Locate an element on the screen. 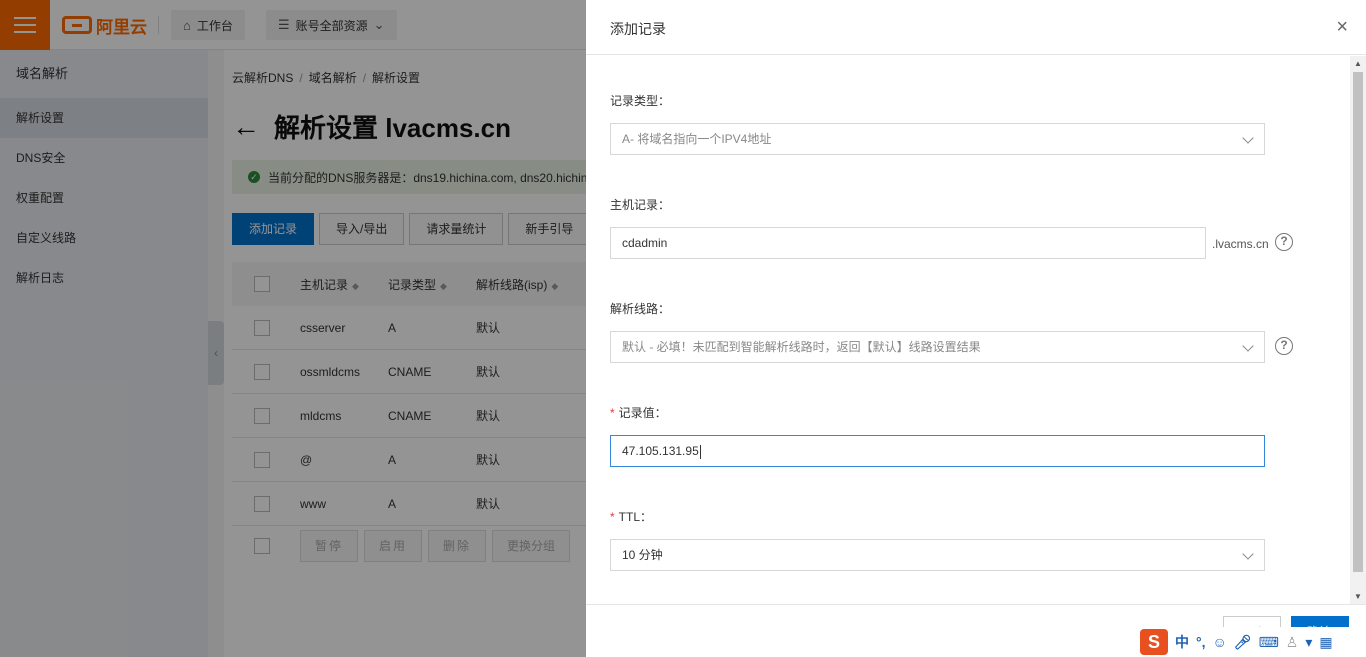 Image resolution: width=1366 pixels, height=657 pixels. domain-suffix: .lvacms.cn is located at coordinates (1240, 244).